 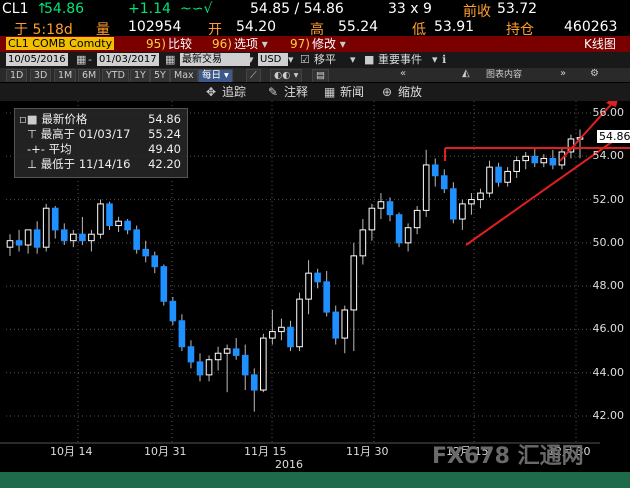 I want to click on gear-icon: ⚙, so click(x=594, y=73).